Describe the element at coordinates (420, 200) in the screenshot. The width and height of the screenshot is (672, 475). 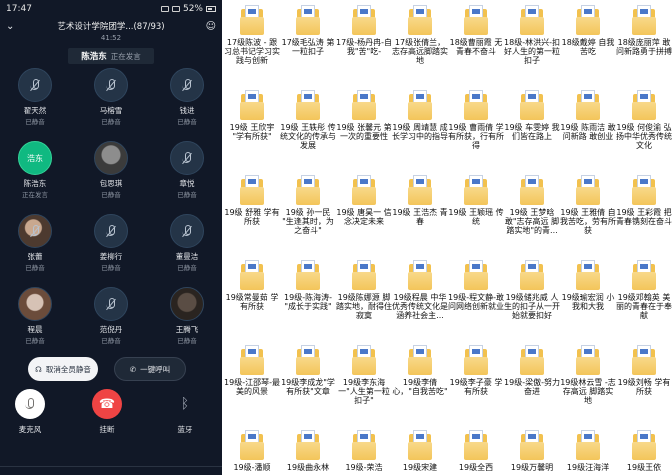
I see `file-item: 19级 王浩杰 青春` at that location.